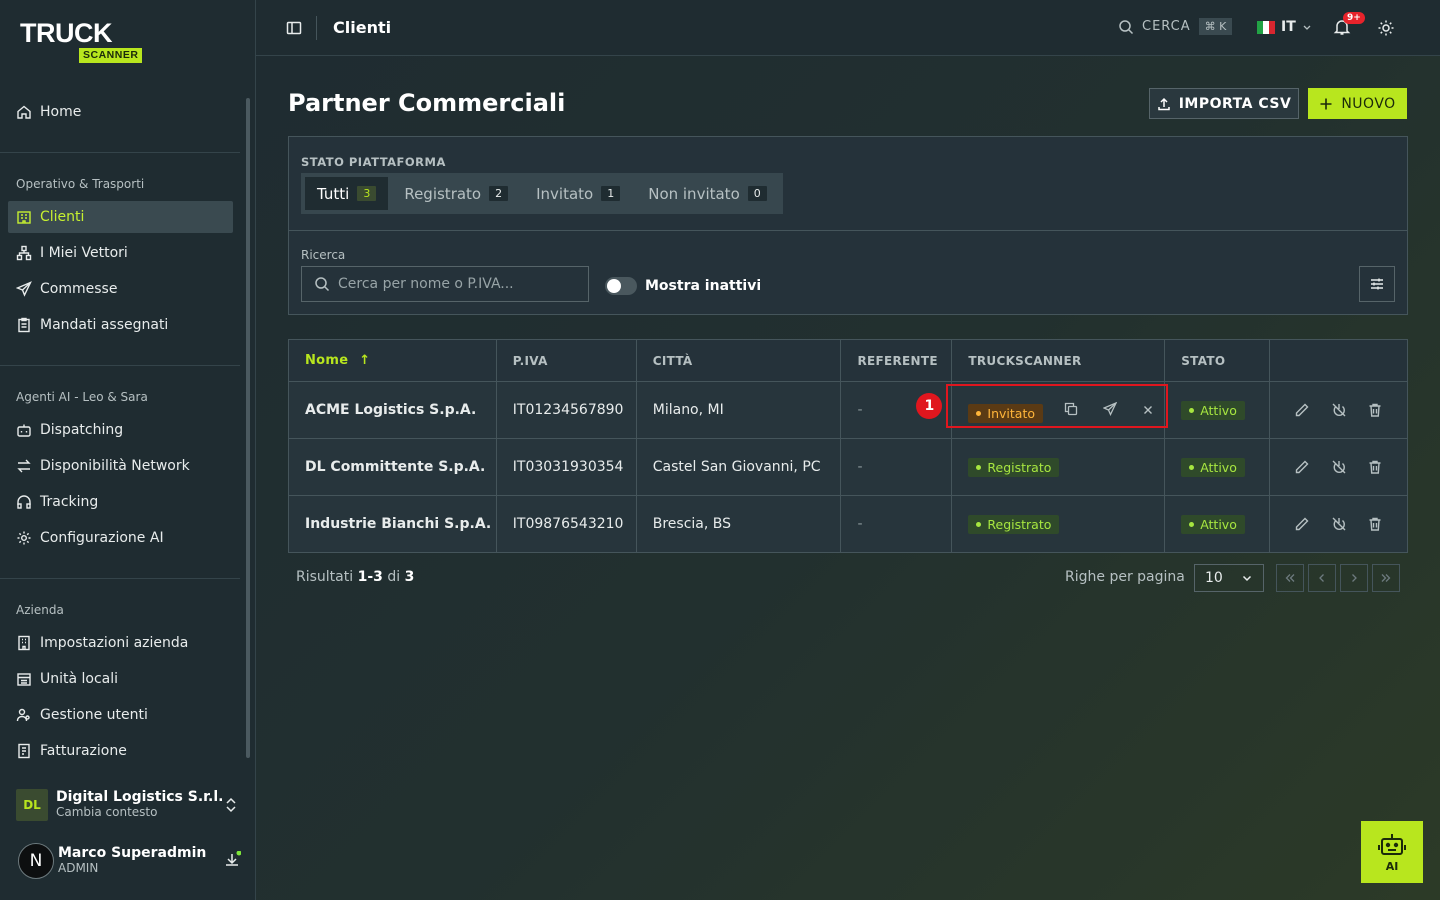  I want to click on sidebar-item-configurazione-ai: Configurazione AI, so click(120, 538).